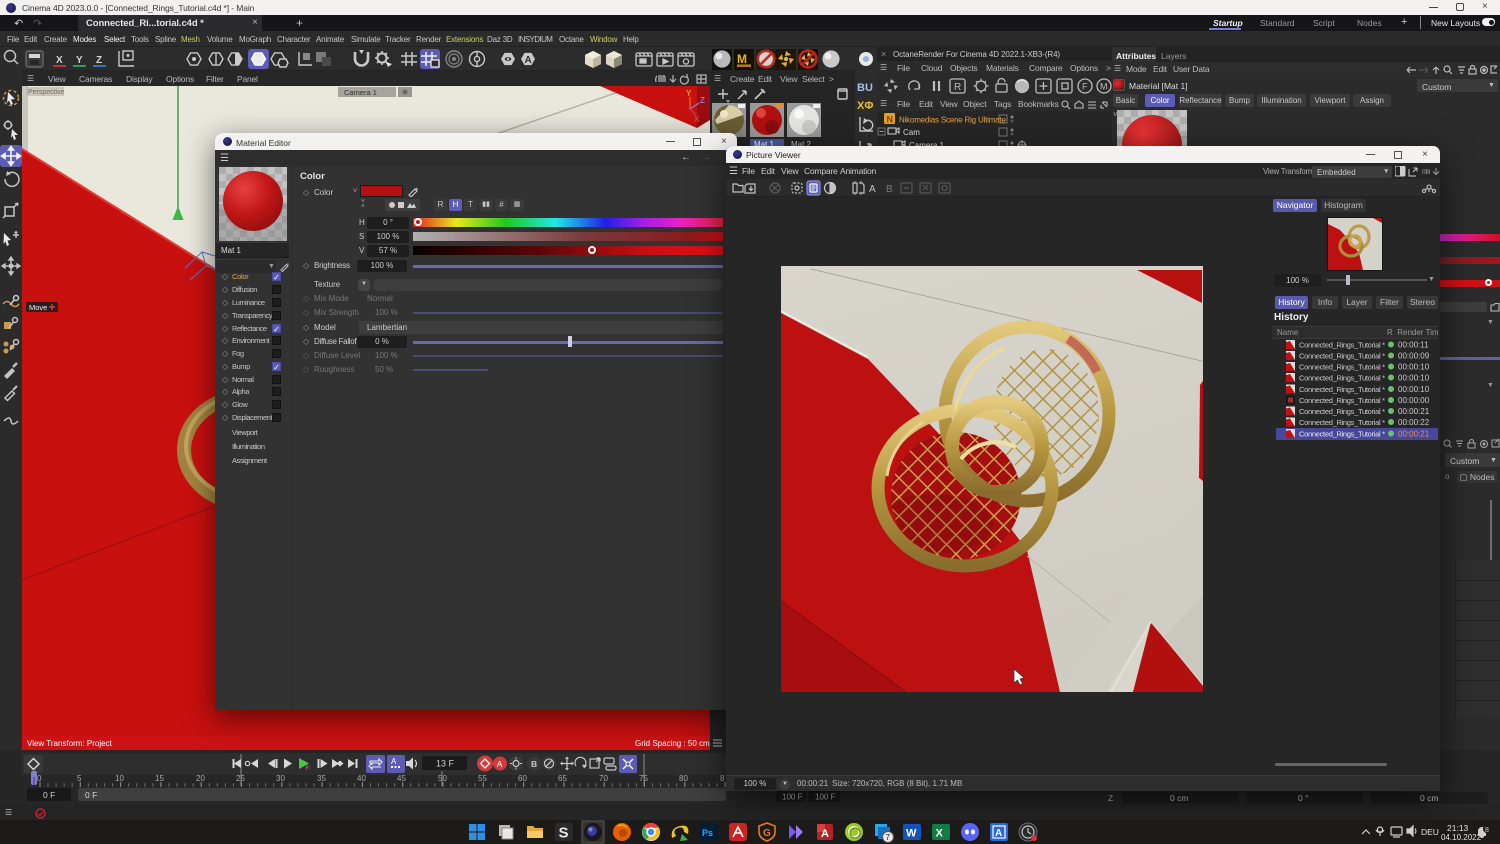 The height and width of the screenshot is (844, 1500). Describe the element at coordinates (1414, 422) in the screenshot. I see `svg-text: 00:00:22` at that location.